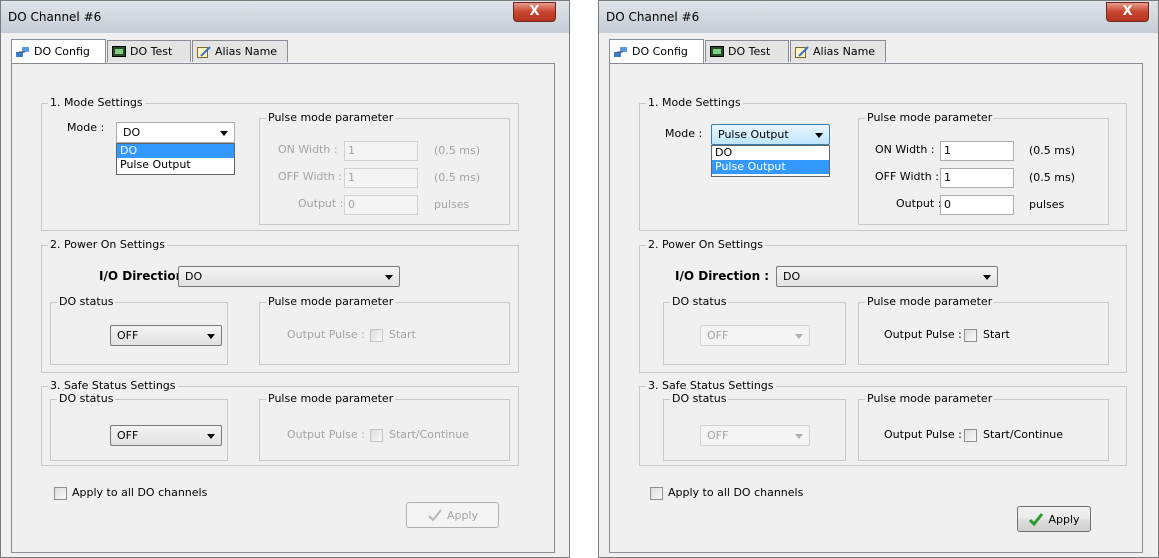 Image resolution: width=1159 pixels, height=558 pixels. I want to click on apply-label: Apply, so click(462, 515).